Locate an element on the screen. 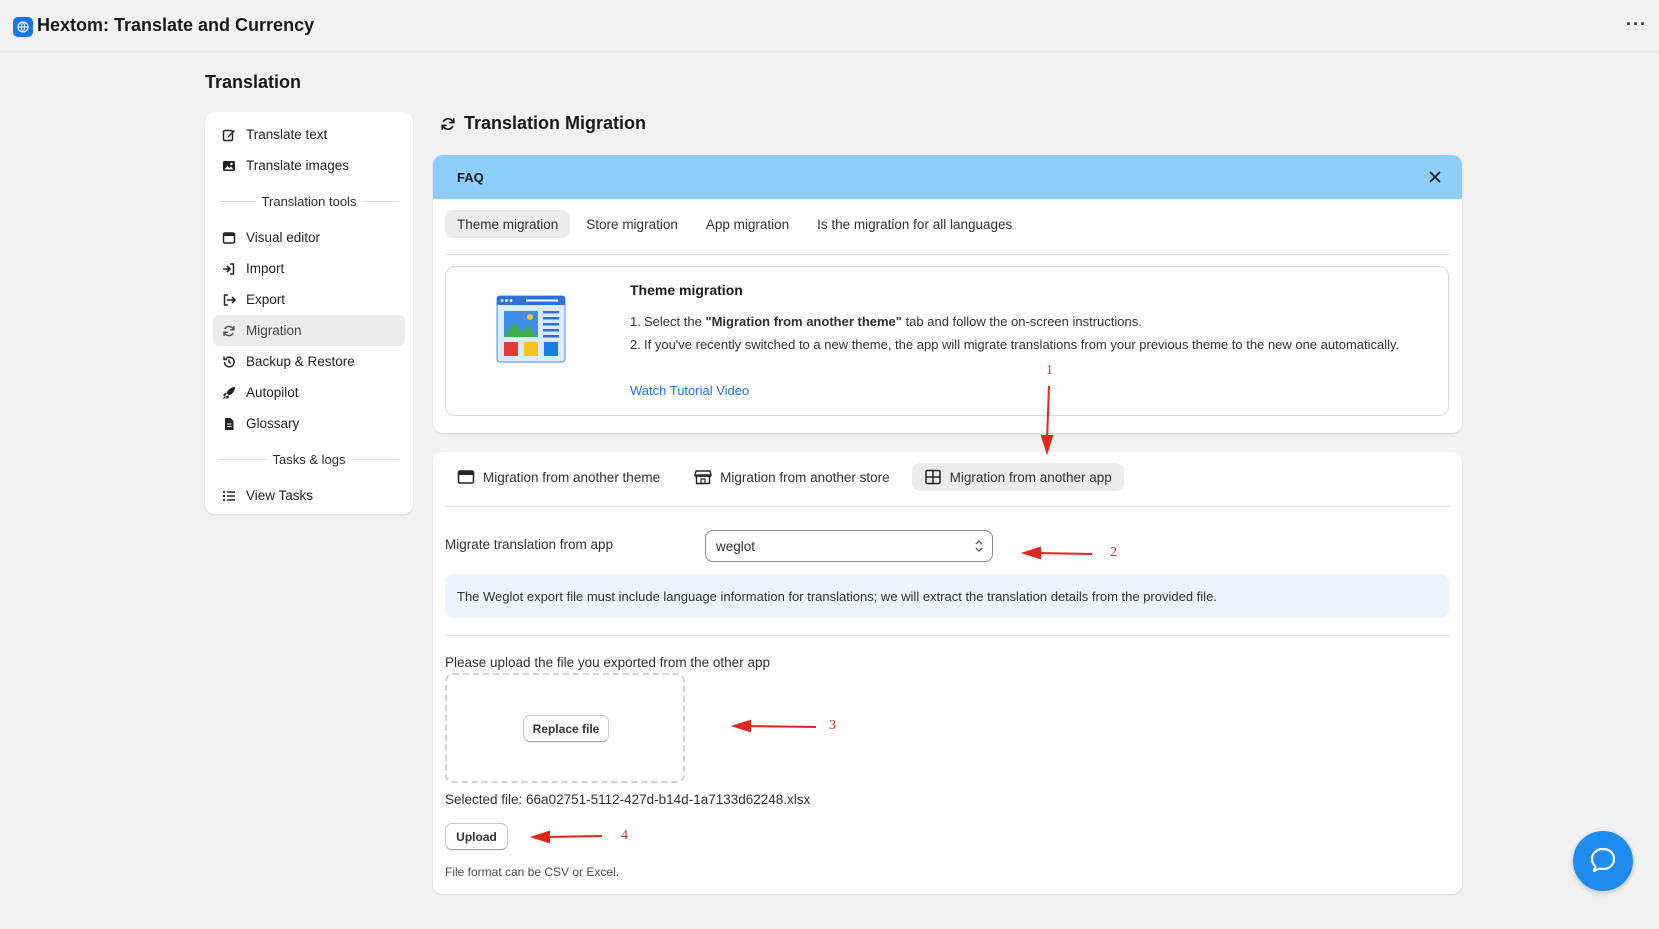  top-bar: Hextom: Translate and Currency ··· is located at coordinates (829, 26).